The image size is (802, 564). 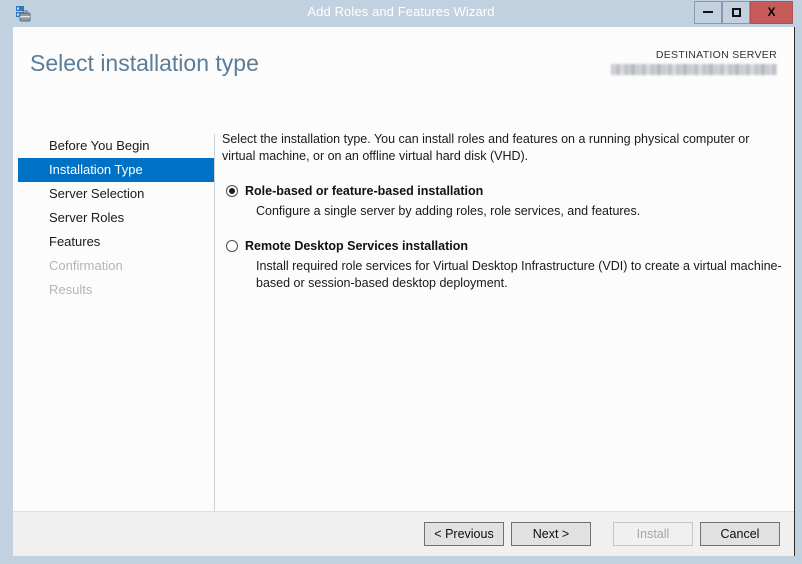 What do you see at coordinates (232, 246) in the screenshot?
I see `radio-remote-desktop-services-icon` at bounding box center [232, 246].